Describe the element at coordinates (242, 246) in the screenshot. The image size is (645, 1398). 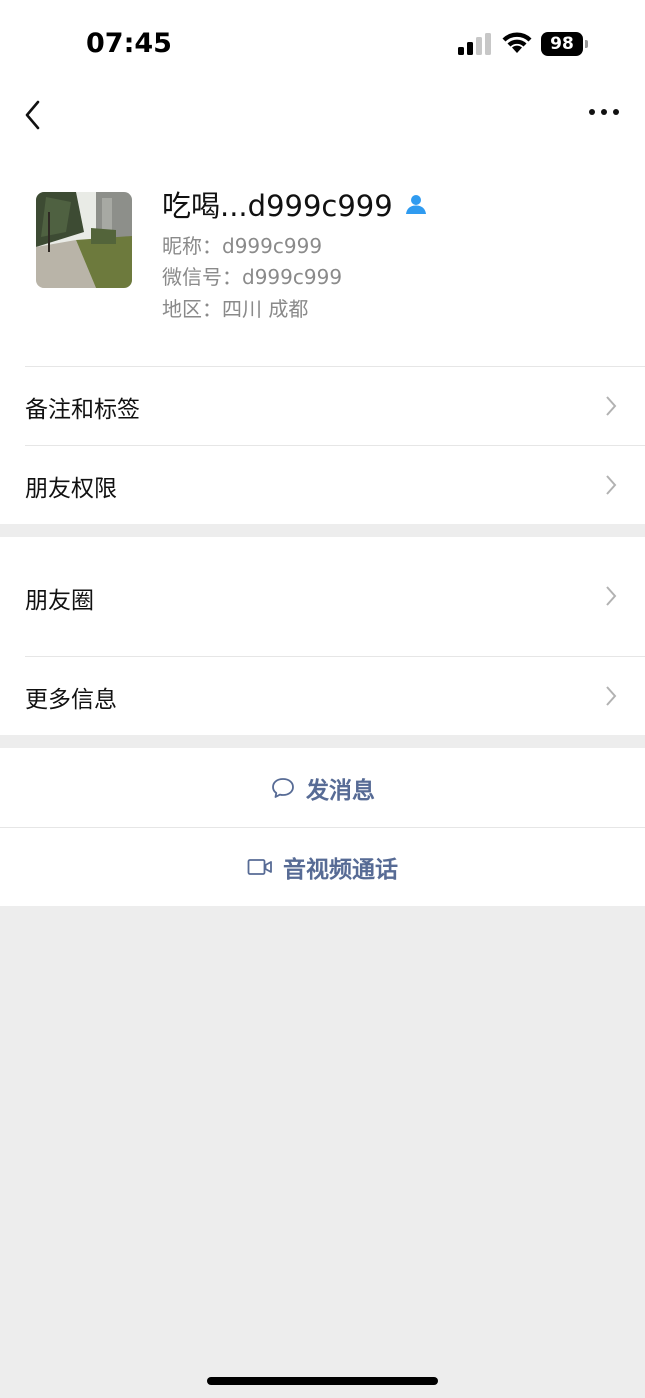
I see `nickname: 昵称：d999c999` at that location.